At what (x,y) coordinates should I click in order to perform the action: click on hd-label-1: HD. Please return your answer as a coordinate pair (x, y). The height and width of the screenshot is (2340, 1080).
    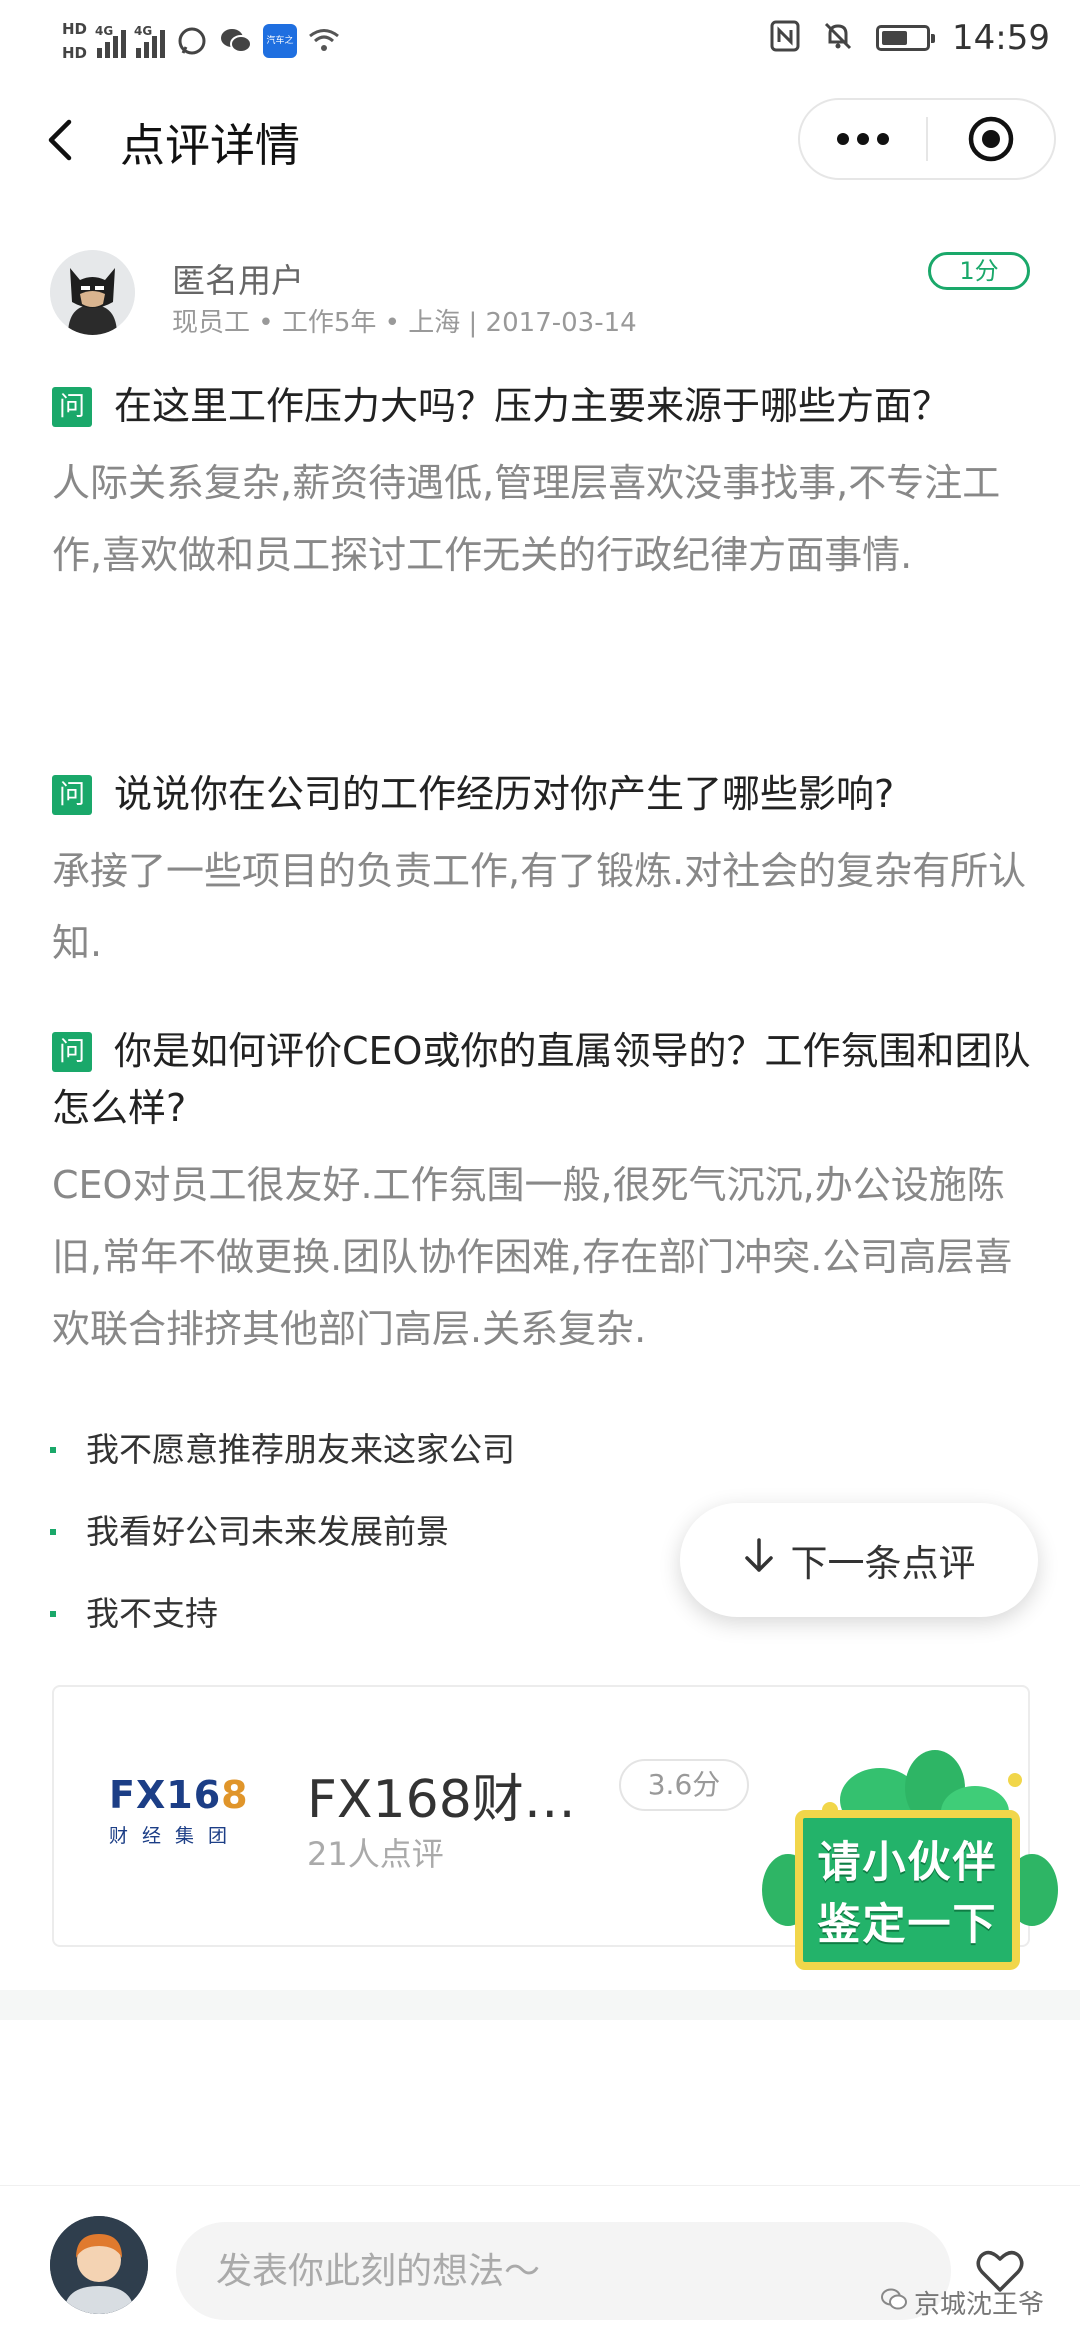
    Looking at the image, I should click on (75, 29).